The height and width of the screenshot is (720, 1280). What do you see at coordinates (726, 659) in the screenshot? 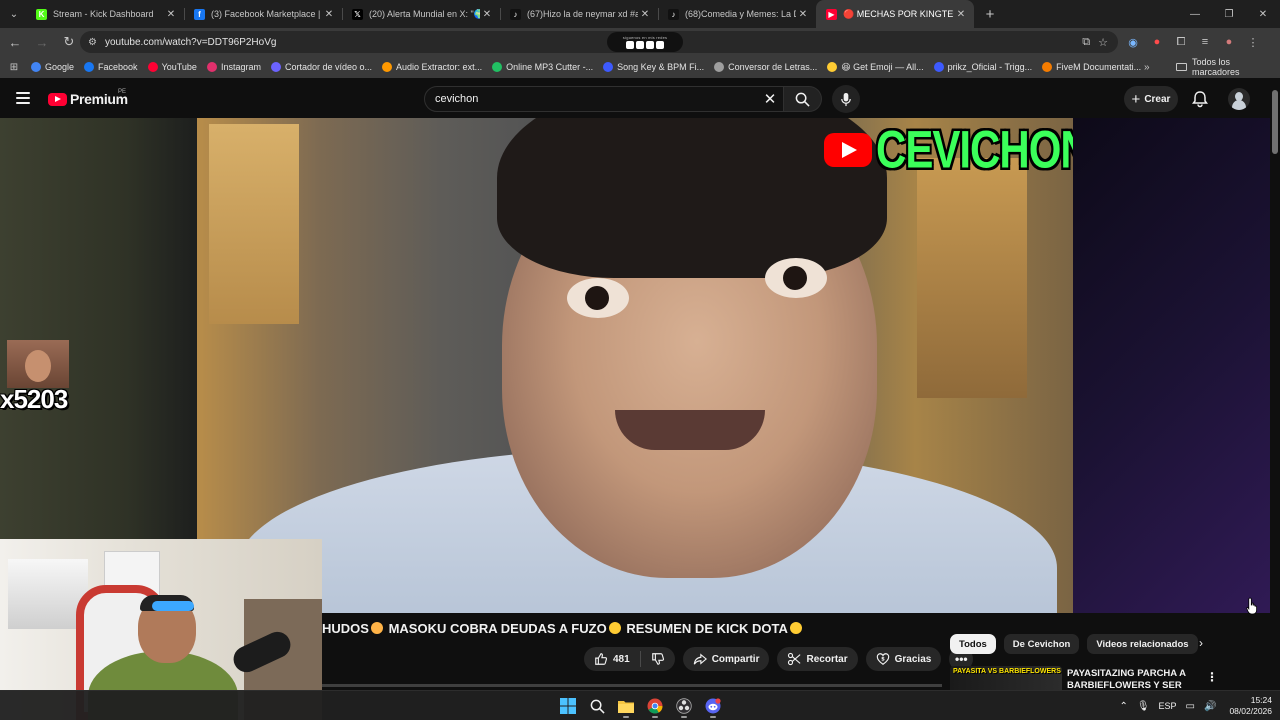
I see `share-button: Compartir` at bounding box center [726, 659].